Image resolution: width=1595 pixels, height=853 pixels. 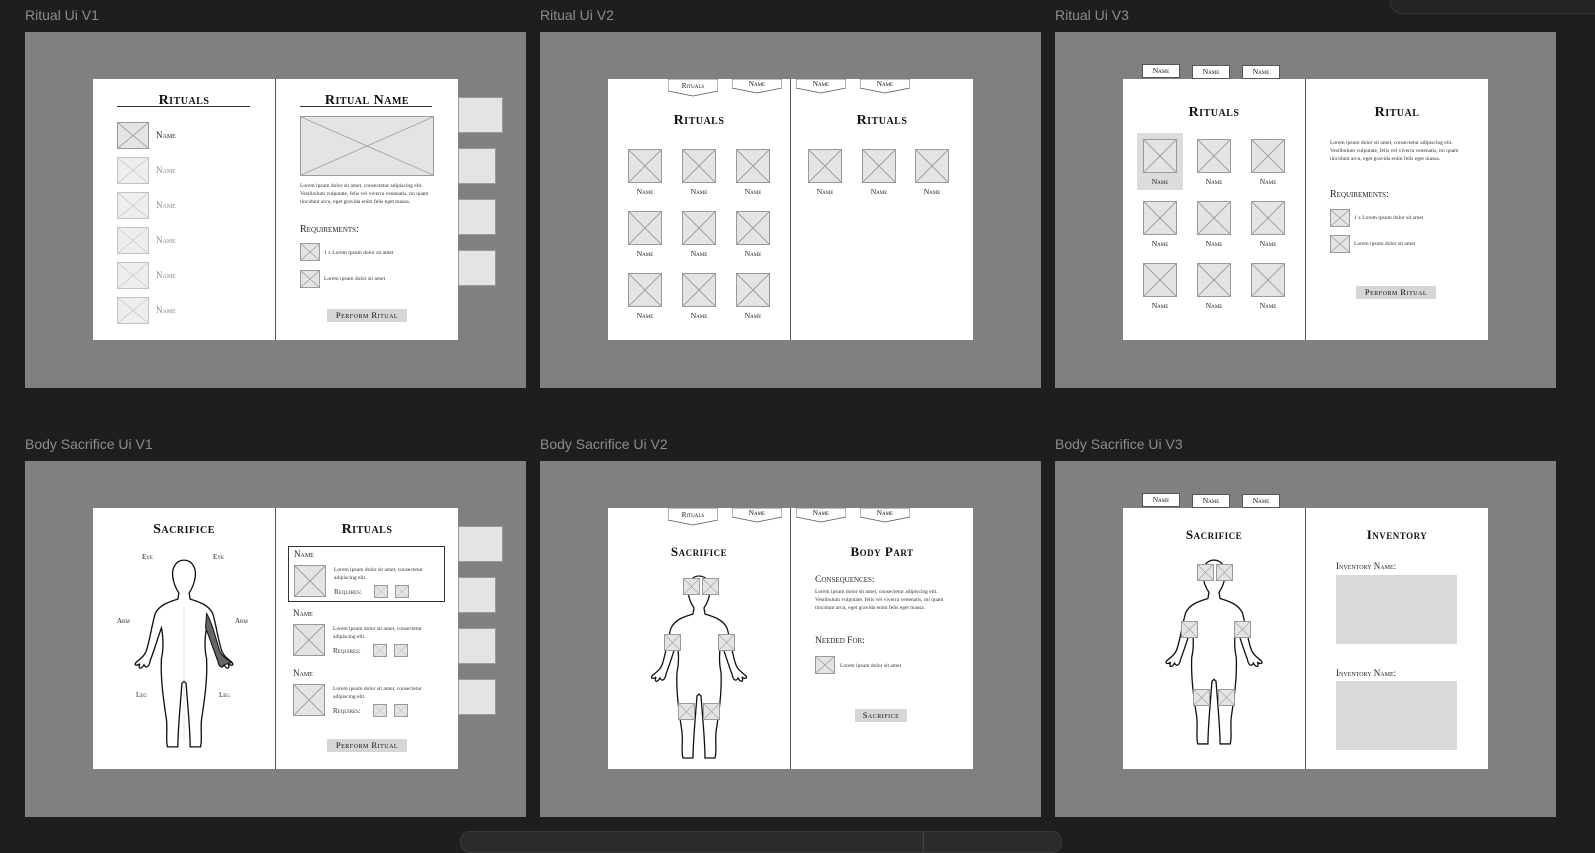 What do you see at coordinates (218, 557) in the screenshot?
I see `eye-right-label: Eye` at bounding box center [218, 557].